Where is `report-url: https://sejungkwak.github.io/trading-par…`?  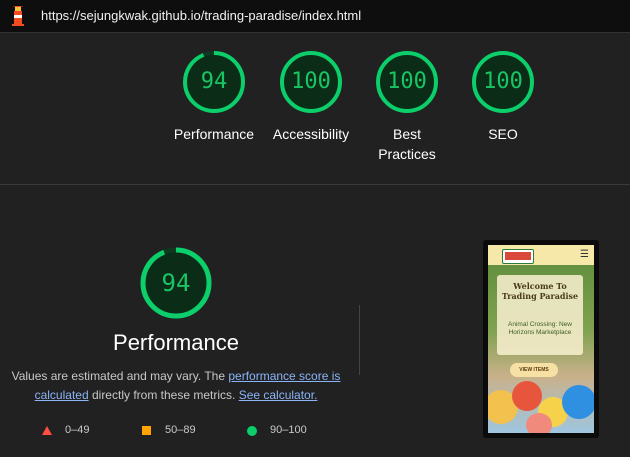
report-url: https://sejungkwak.github.io/trading-par… is located at coordinates (201, 15).